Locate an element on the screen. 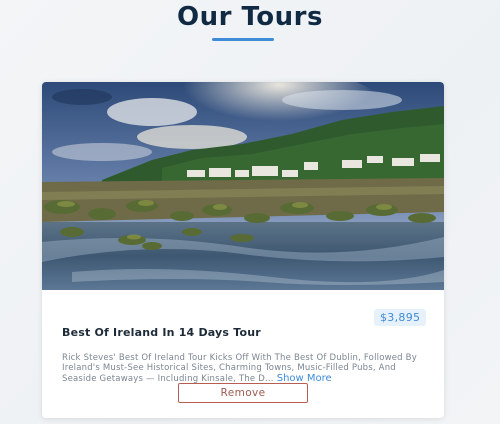 The height and width of the screenshot is (424, 500). remove-button: Remove is located at coordinates (243, 393).